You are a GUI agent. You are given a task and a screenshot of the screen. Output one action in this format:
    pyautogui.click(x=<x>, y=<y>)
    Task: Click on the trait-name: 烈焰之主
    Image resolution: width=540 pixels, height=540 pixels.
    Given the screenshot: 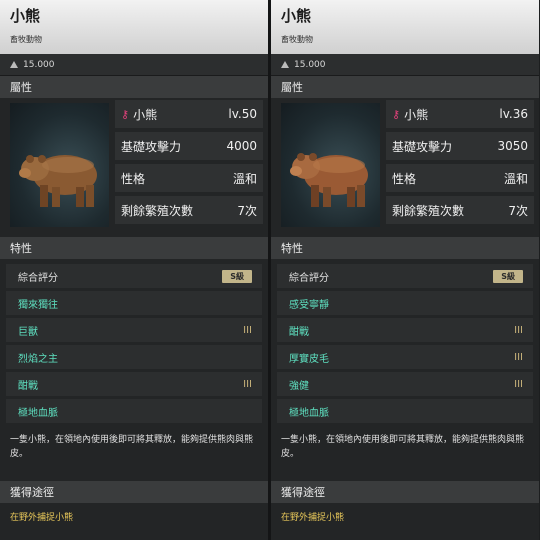 What is the action you would take?
    pyautogui.click(x=38, y=359)
    